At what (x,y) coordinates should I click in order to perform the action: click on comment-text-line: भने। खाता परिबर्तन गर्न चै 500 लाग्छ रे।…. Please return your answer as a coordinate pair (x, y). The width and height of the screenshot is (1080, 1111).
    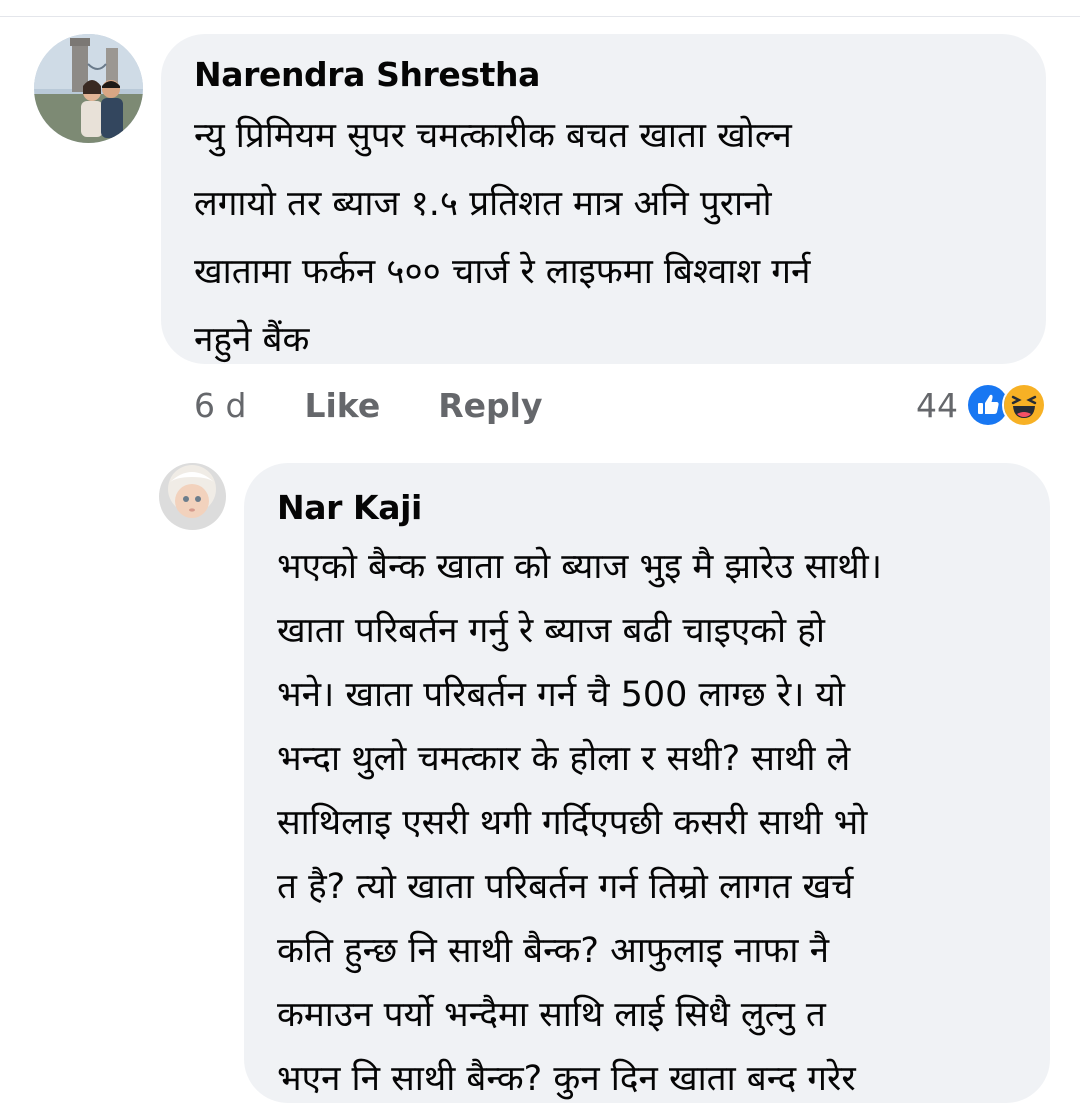
    Looking at the image, I should click on (561, 695).